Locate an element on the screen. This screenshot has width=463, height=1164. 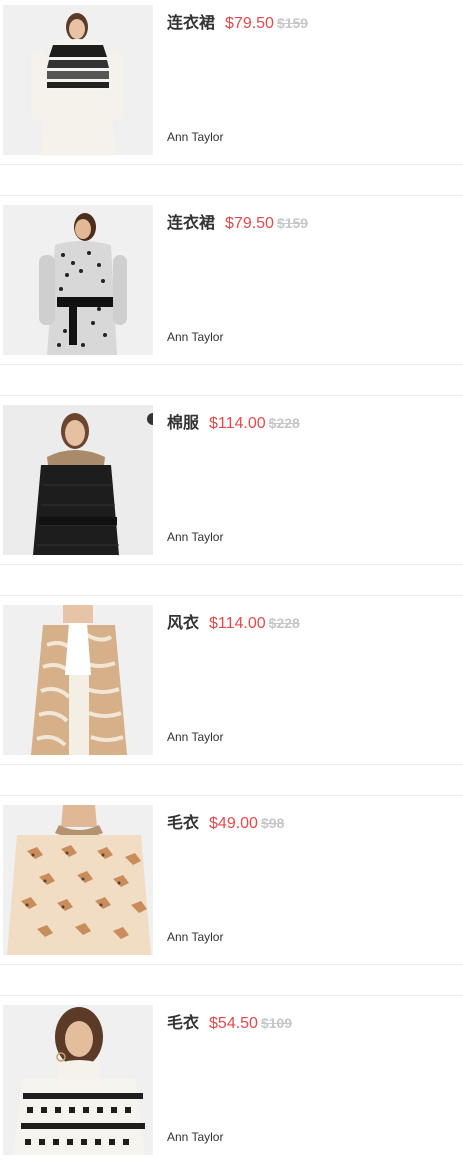
product-name: 风衣 is located at coordinates (183, 622).